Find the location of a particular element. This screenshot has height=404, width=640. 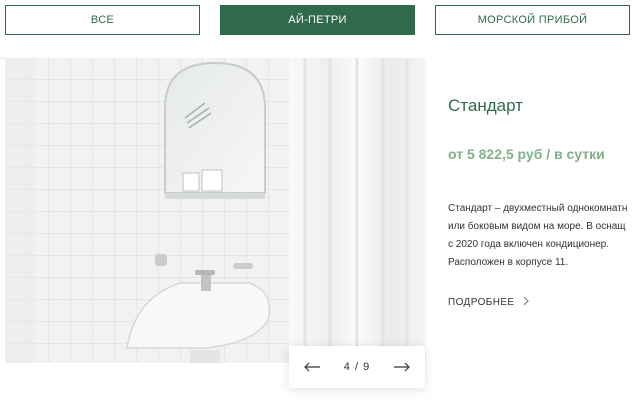

tab-morskoy-priboy: МОРСКОЙ ПРИБОЙ is located at coordinates (532, 20).